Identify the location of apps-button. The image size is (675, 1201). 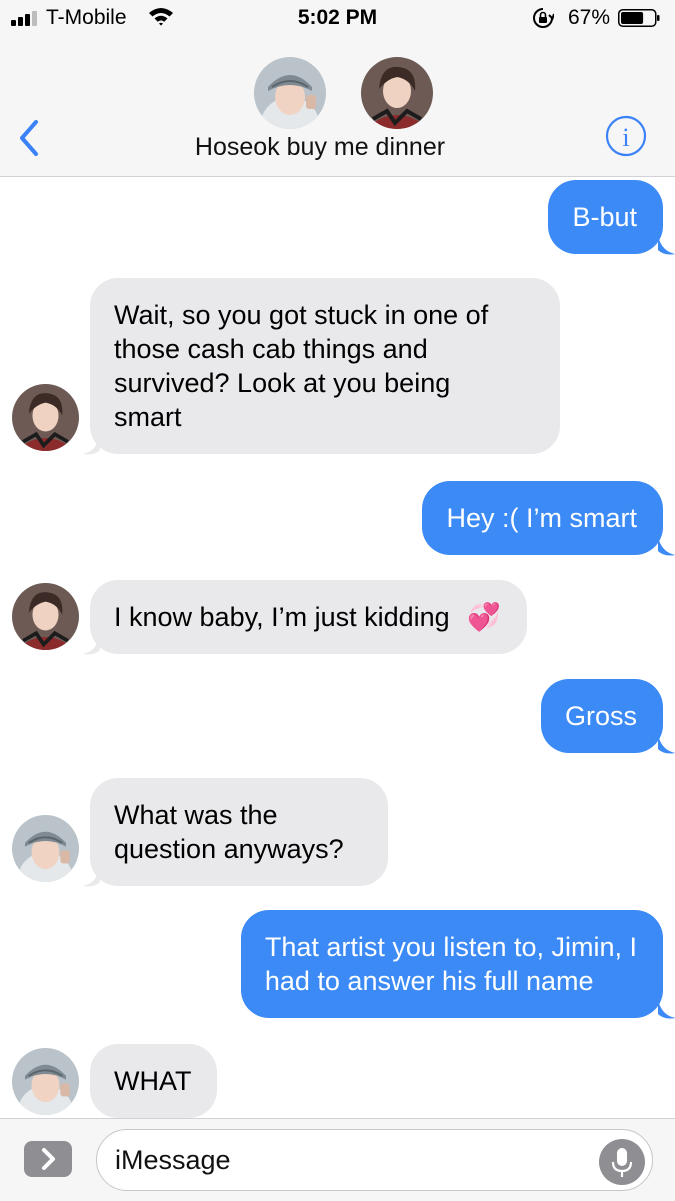
(48, 1159).